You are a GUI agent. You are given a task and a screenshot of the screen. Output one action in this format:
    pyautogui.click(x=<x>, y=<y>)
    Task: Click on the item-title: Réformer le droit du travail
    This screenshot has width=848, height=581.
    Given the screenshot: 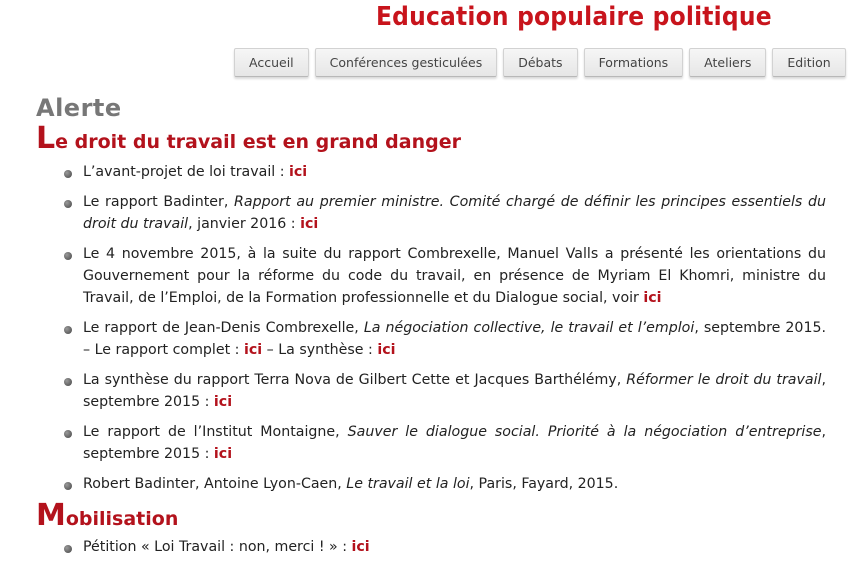 What is the action you would take?
    pyautogui.click(x=724, y=380)
    